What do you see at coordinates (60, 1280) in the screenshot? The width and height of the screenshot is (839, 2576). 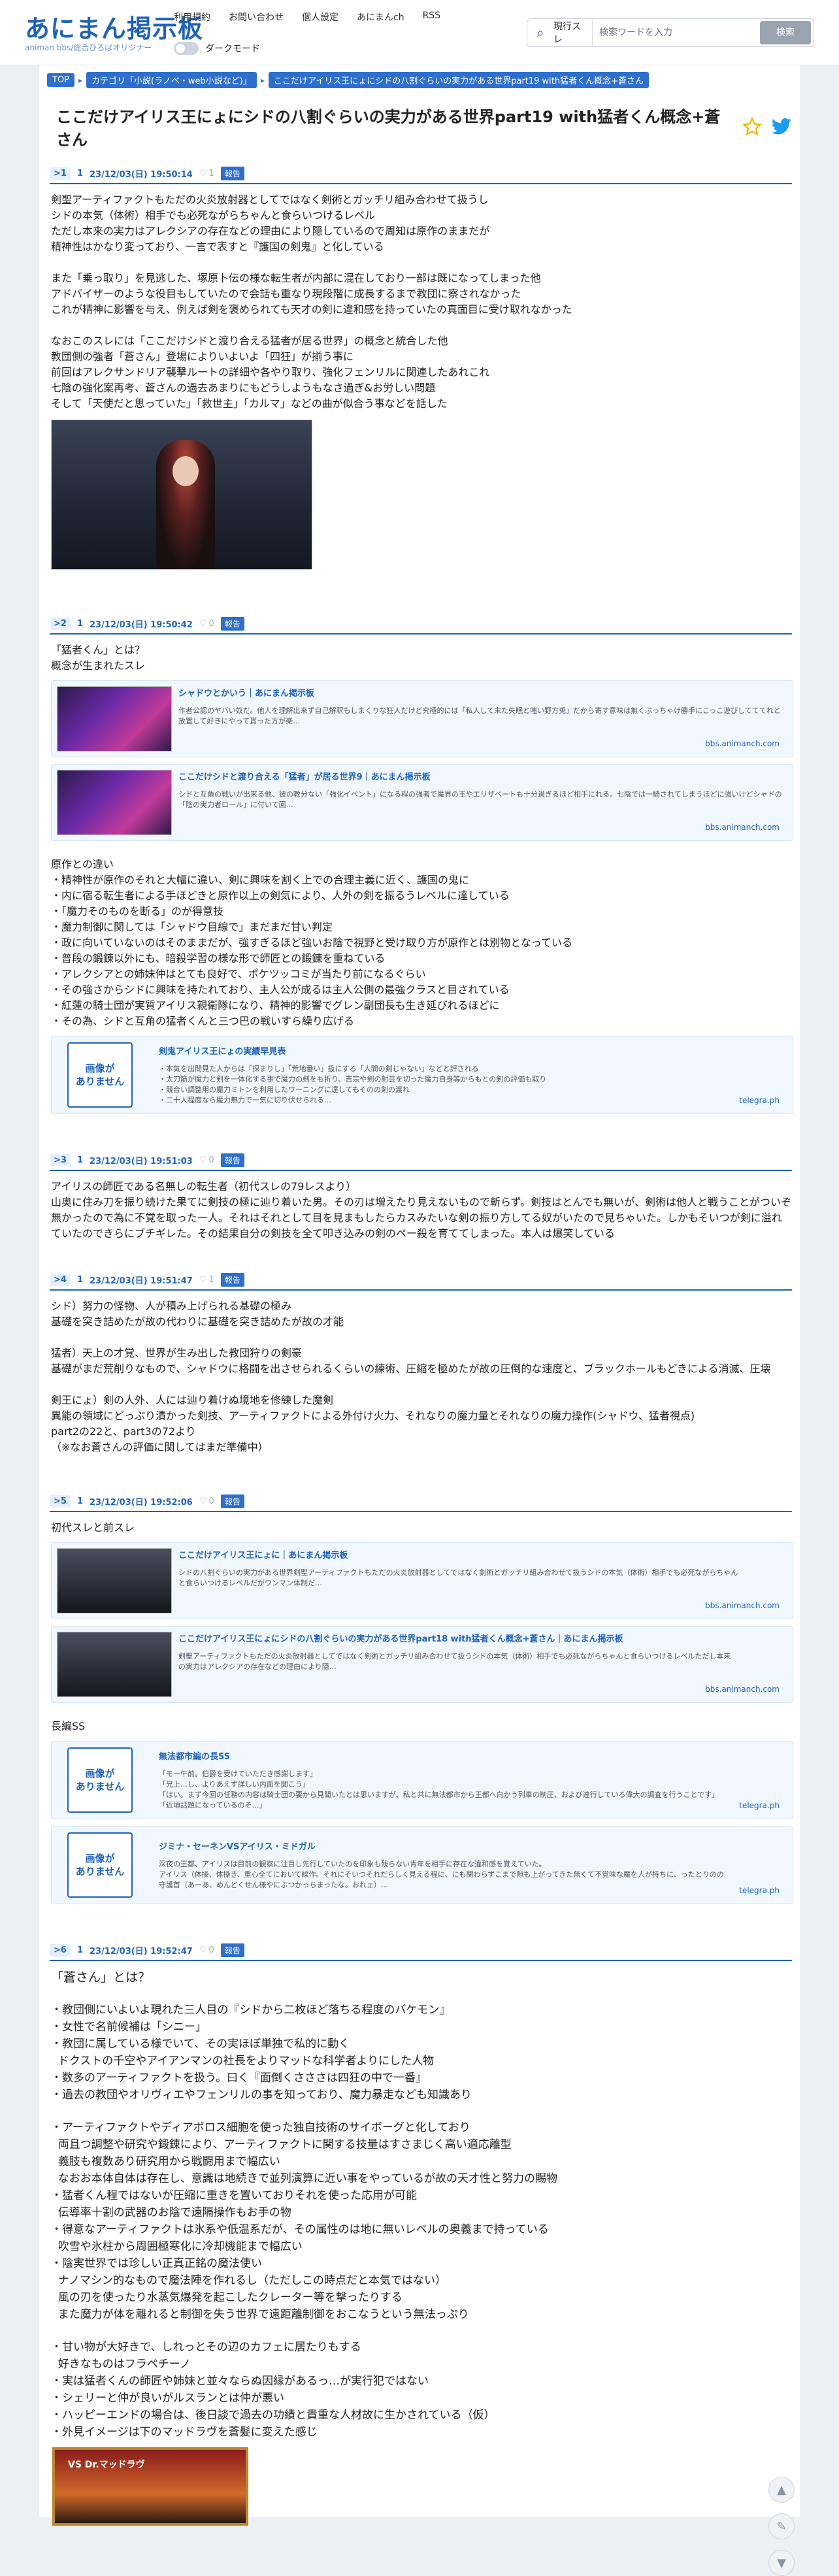 I see `post-number: >4` at bounding box center [60, 1280].